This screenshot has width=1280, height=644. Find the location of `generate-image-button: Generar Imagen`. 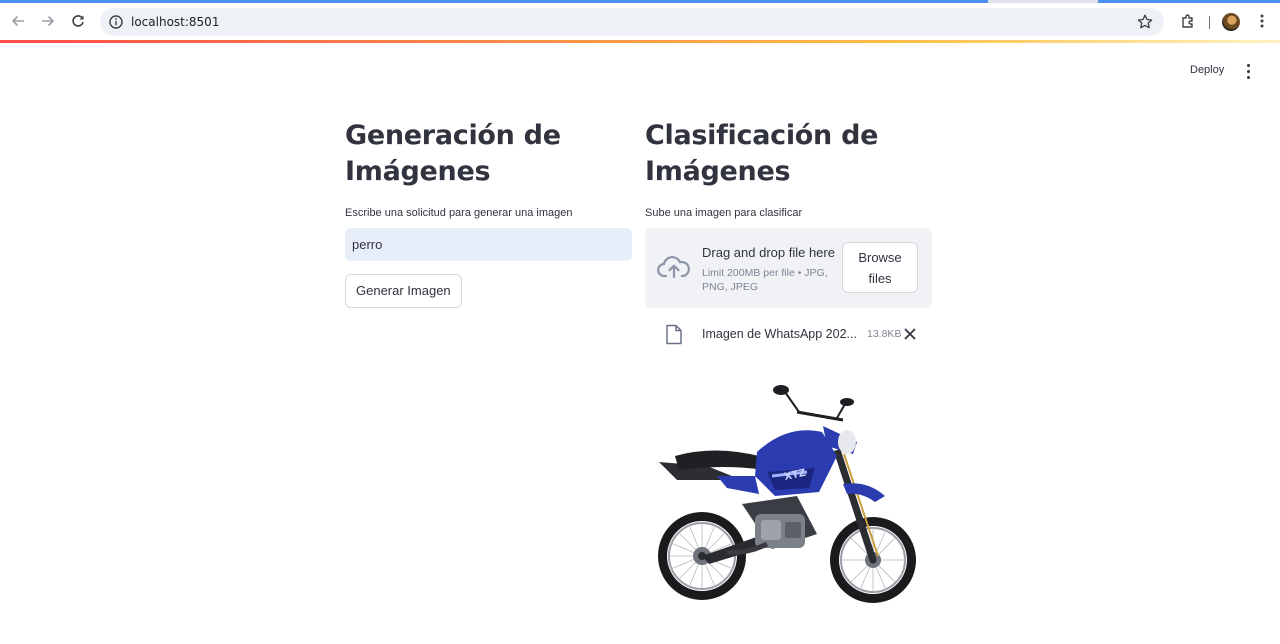

generate-image-button: Generar Imagen is located at coordinates (403, 291).